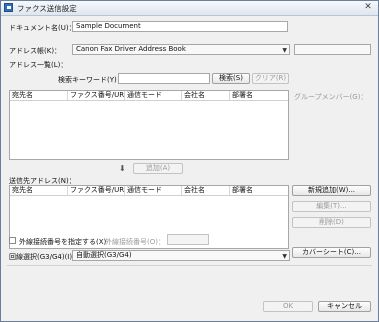 This screenshot has width=379, height=322. What do you see at coordinates (164, 78) in the screenshot?
I see `search-keyword-input` at bounding box center [164, 78].